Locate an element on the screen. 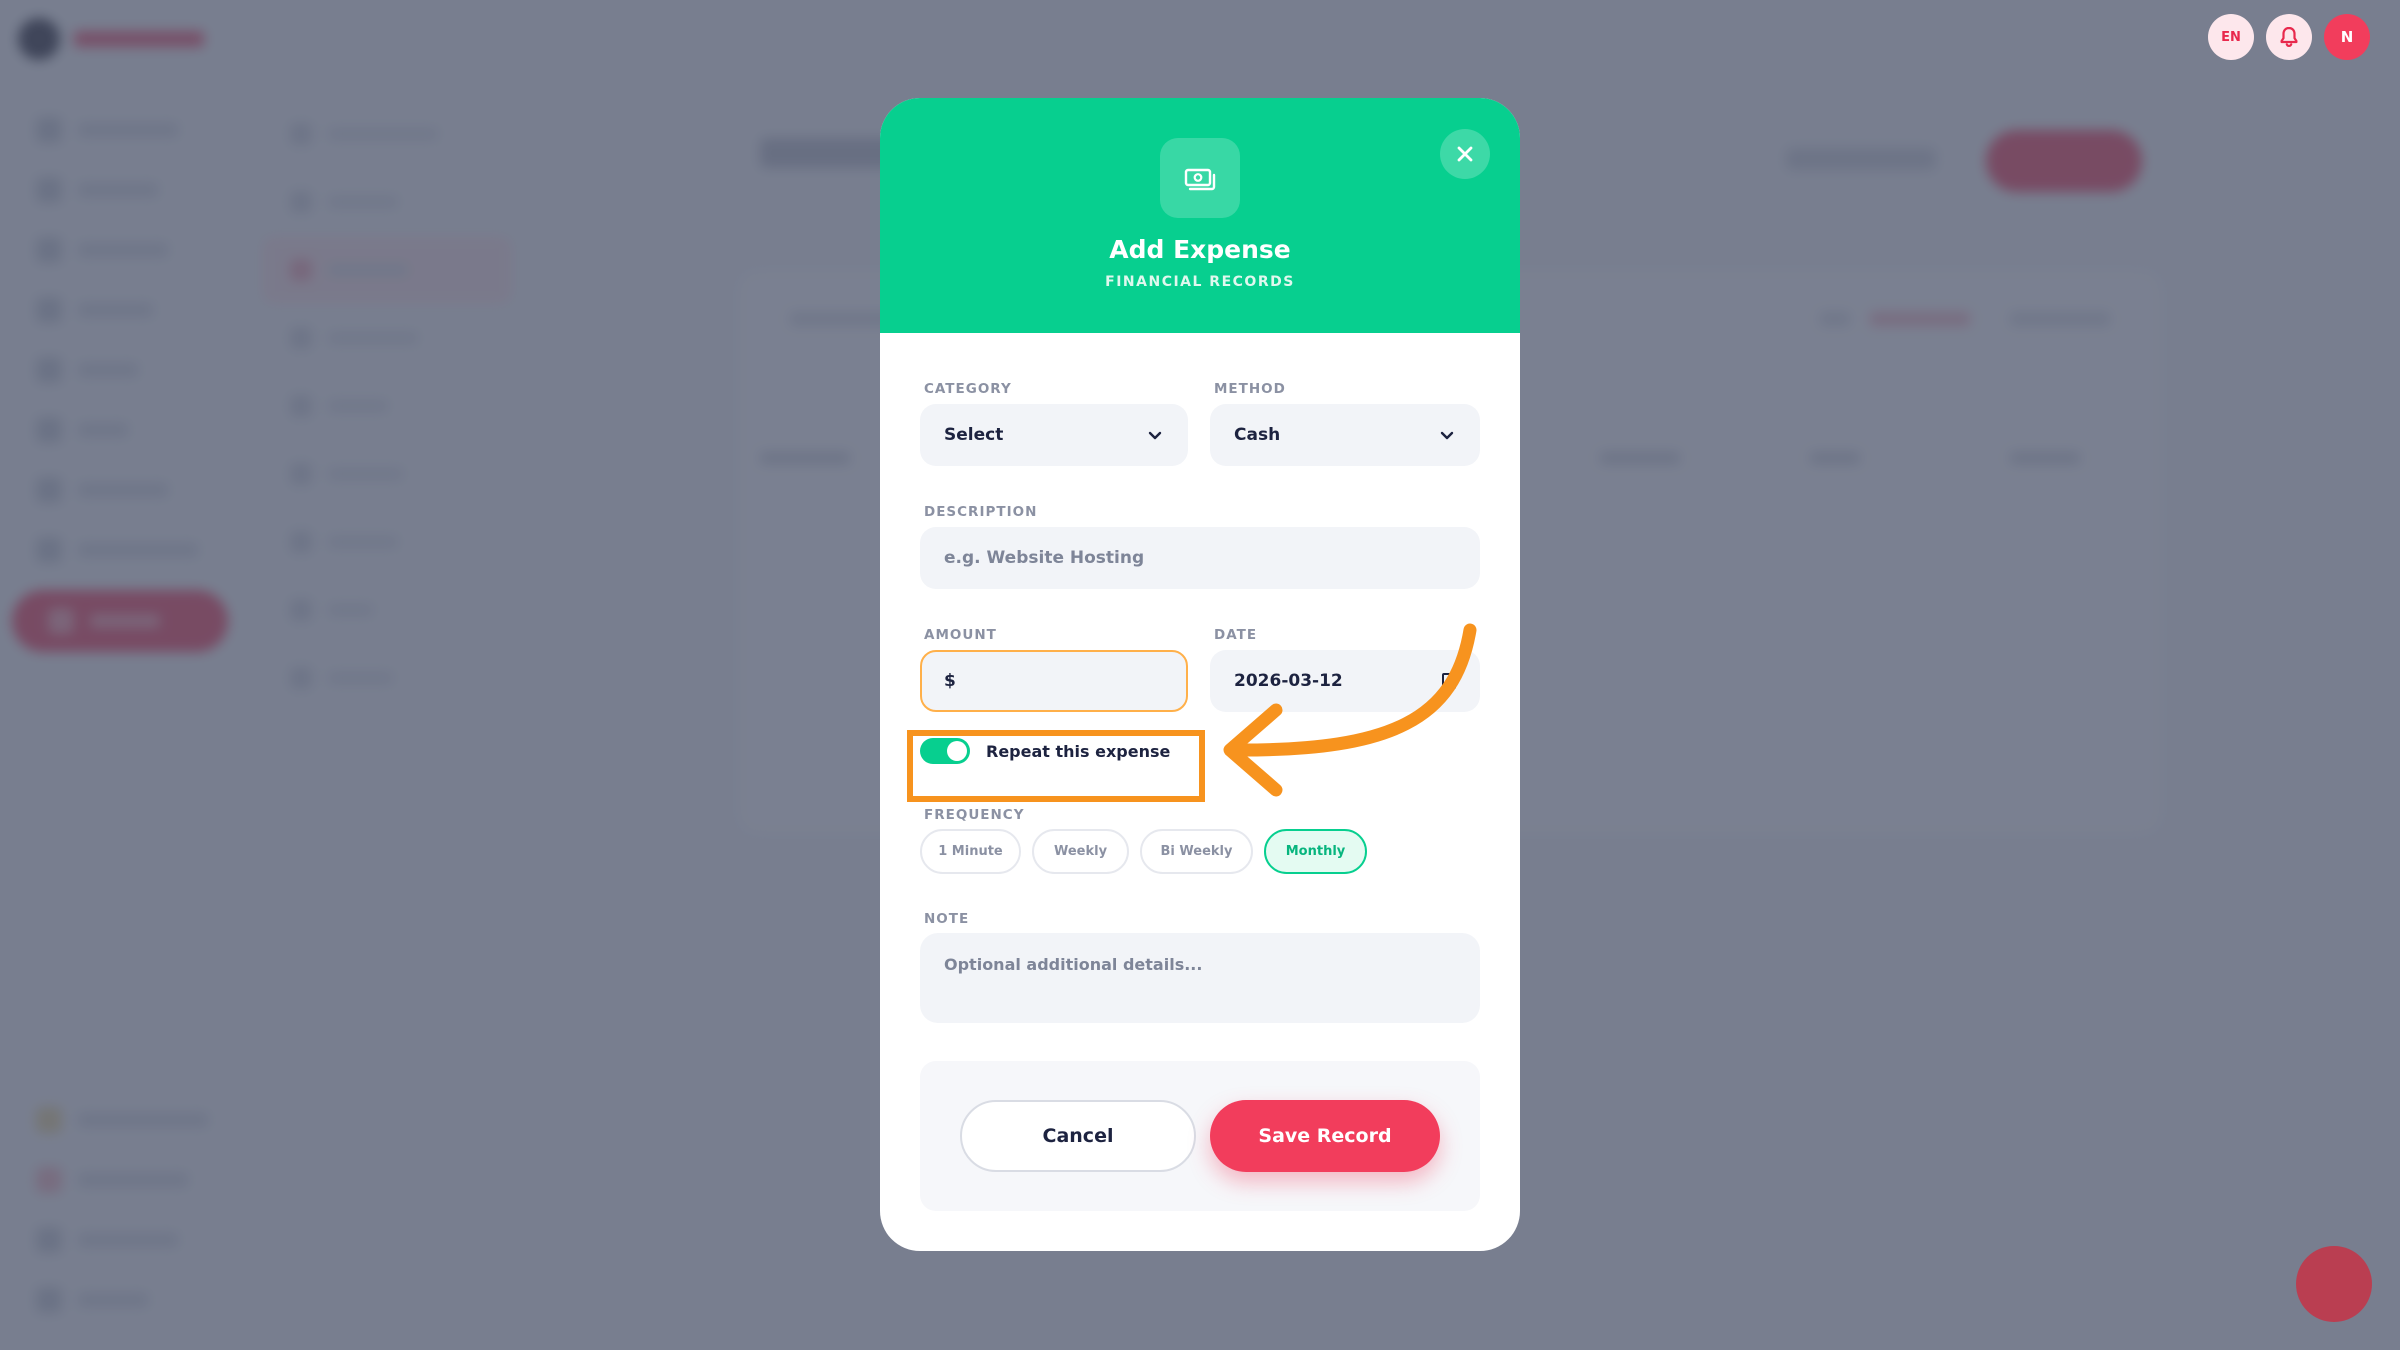  amount-prefix: $ is located at coordinates (950, 681).